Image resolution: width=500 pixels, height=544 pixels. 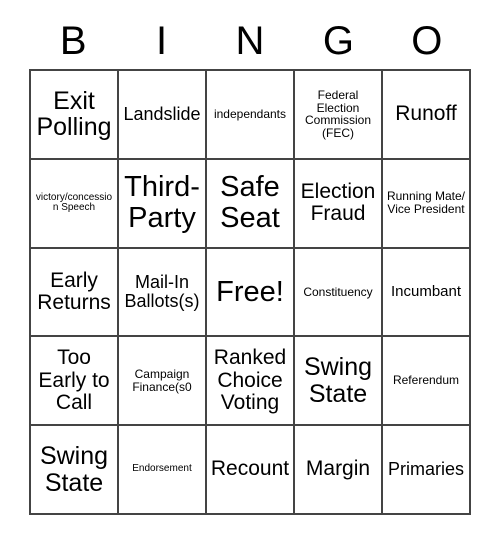 I want to click on bingo-cell-label: Endorsement, so click(x=162, y=469).